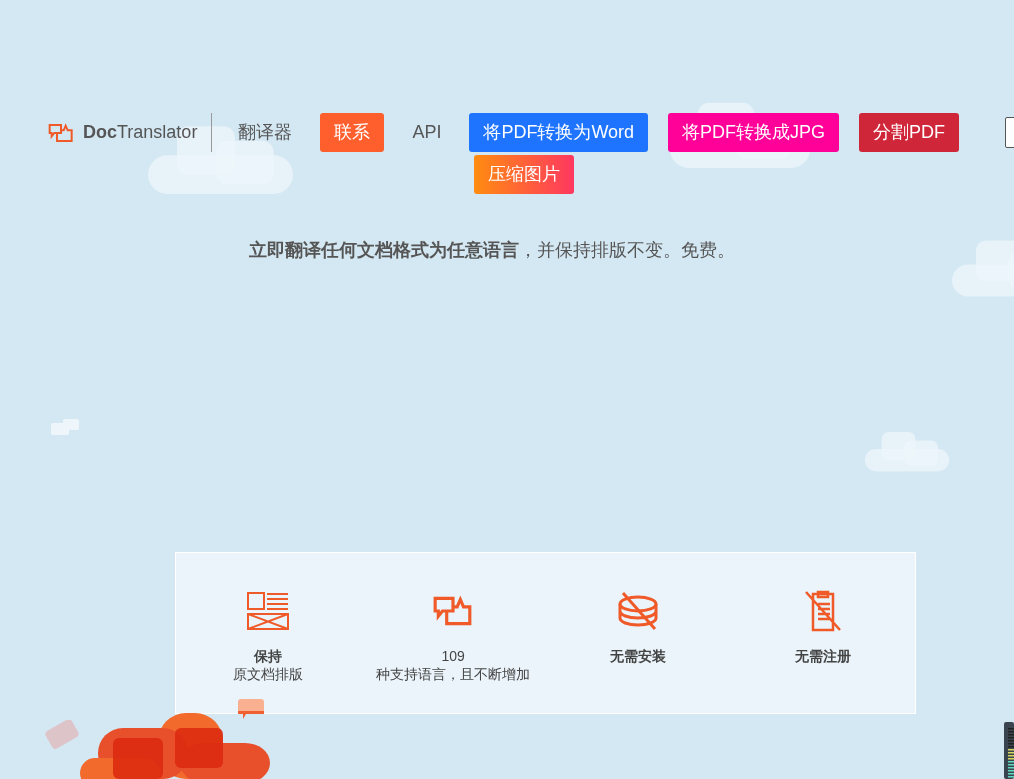 This screenshot has width=1014, height=779. What do you see at coordinates (754, 132) in the screenshot?
I see `nav-link: 将PDF转换成JPG` at bounding box center [754, 132].